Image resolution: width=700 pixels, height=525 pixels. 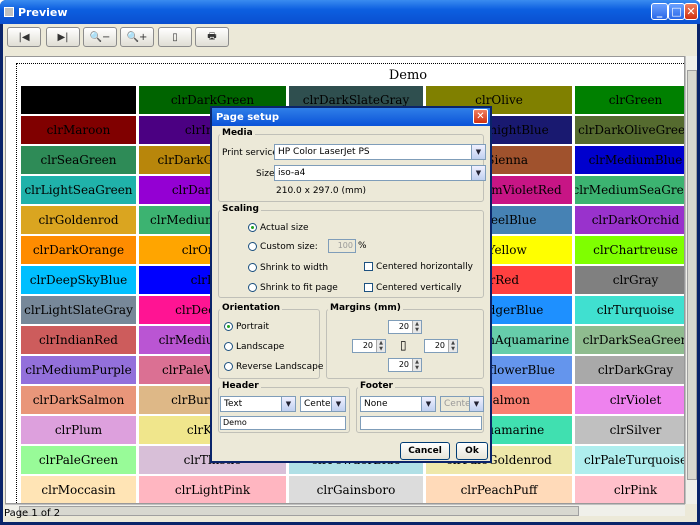 What do you see at coordinates (629, 430) in the screenshot?
I see `color-cell: clrSilver` at bounding box center [629, 430].